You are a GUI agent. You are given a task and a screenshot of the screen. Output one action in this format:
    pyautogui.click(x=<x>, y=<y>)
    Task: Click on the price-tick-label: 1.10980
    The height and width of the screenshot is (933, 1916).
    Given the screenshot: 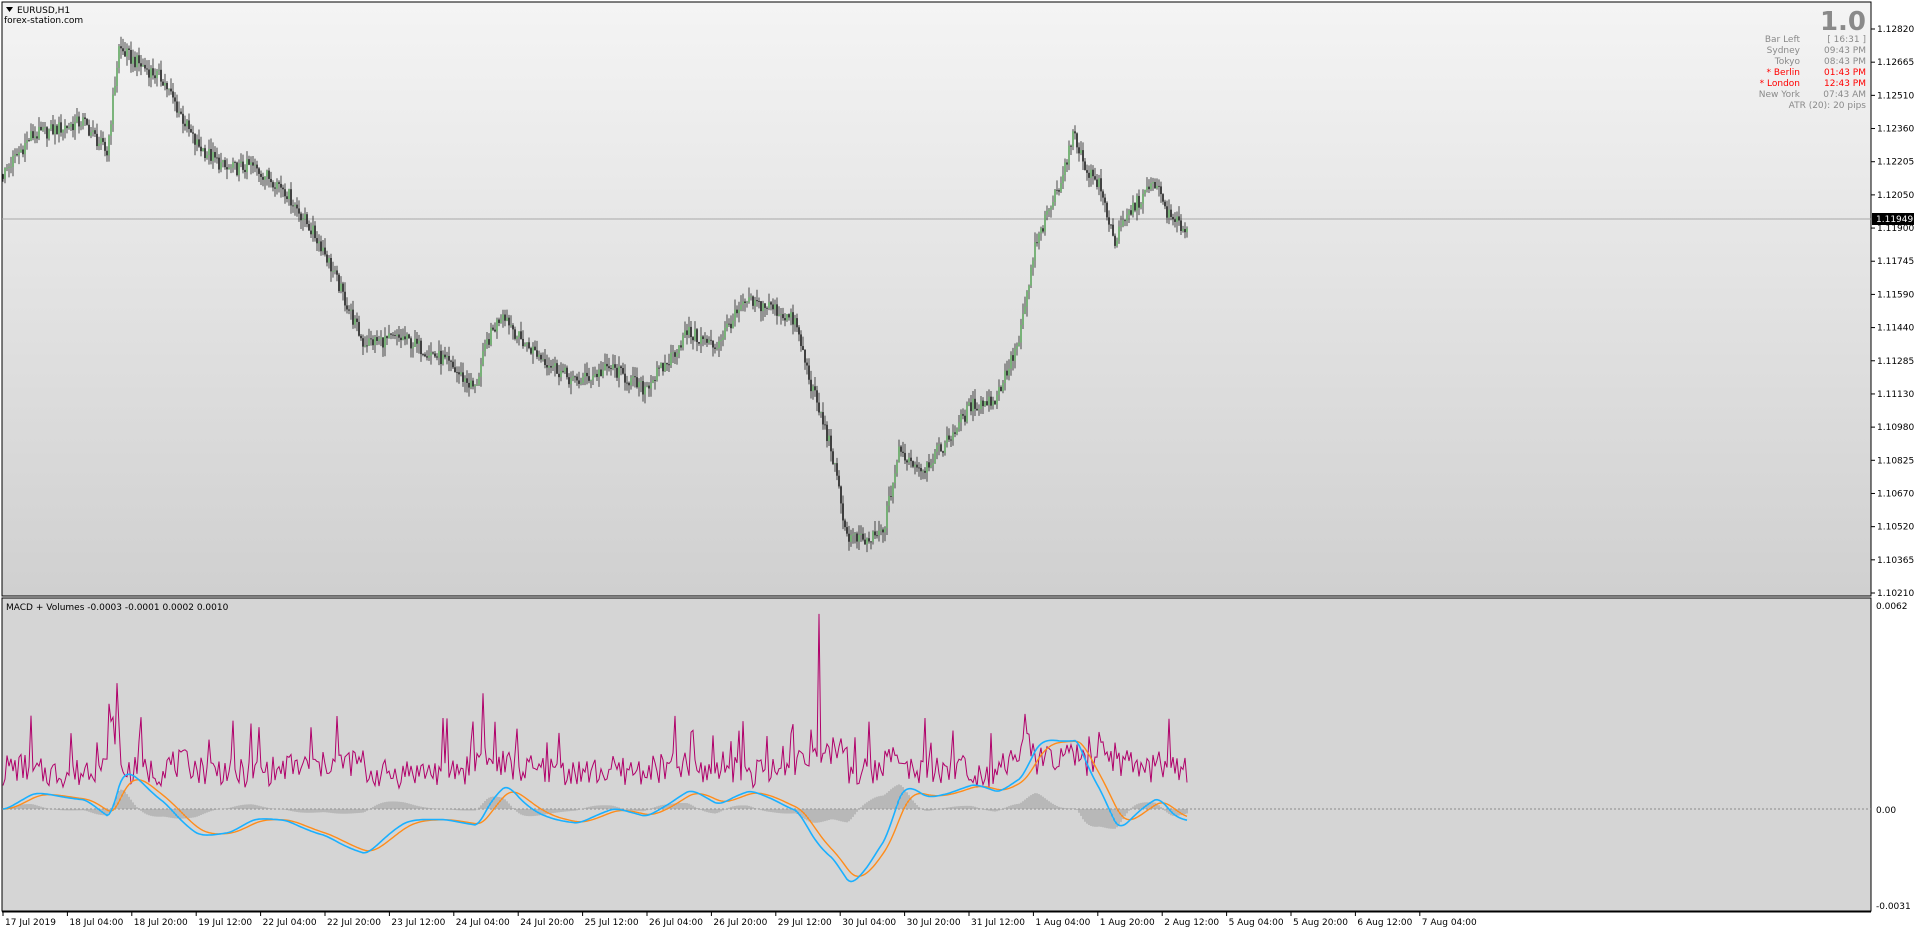 What is the action you would take?
    pyautogui.click(x=1895, y=428)
    